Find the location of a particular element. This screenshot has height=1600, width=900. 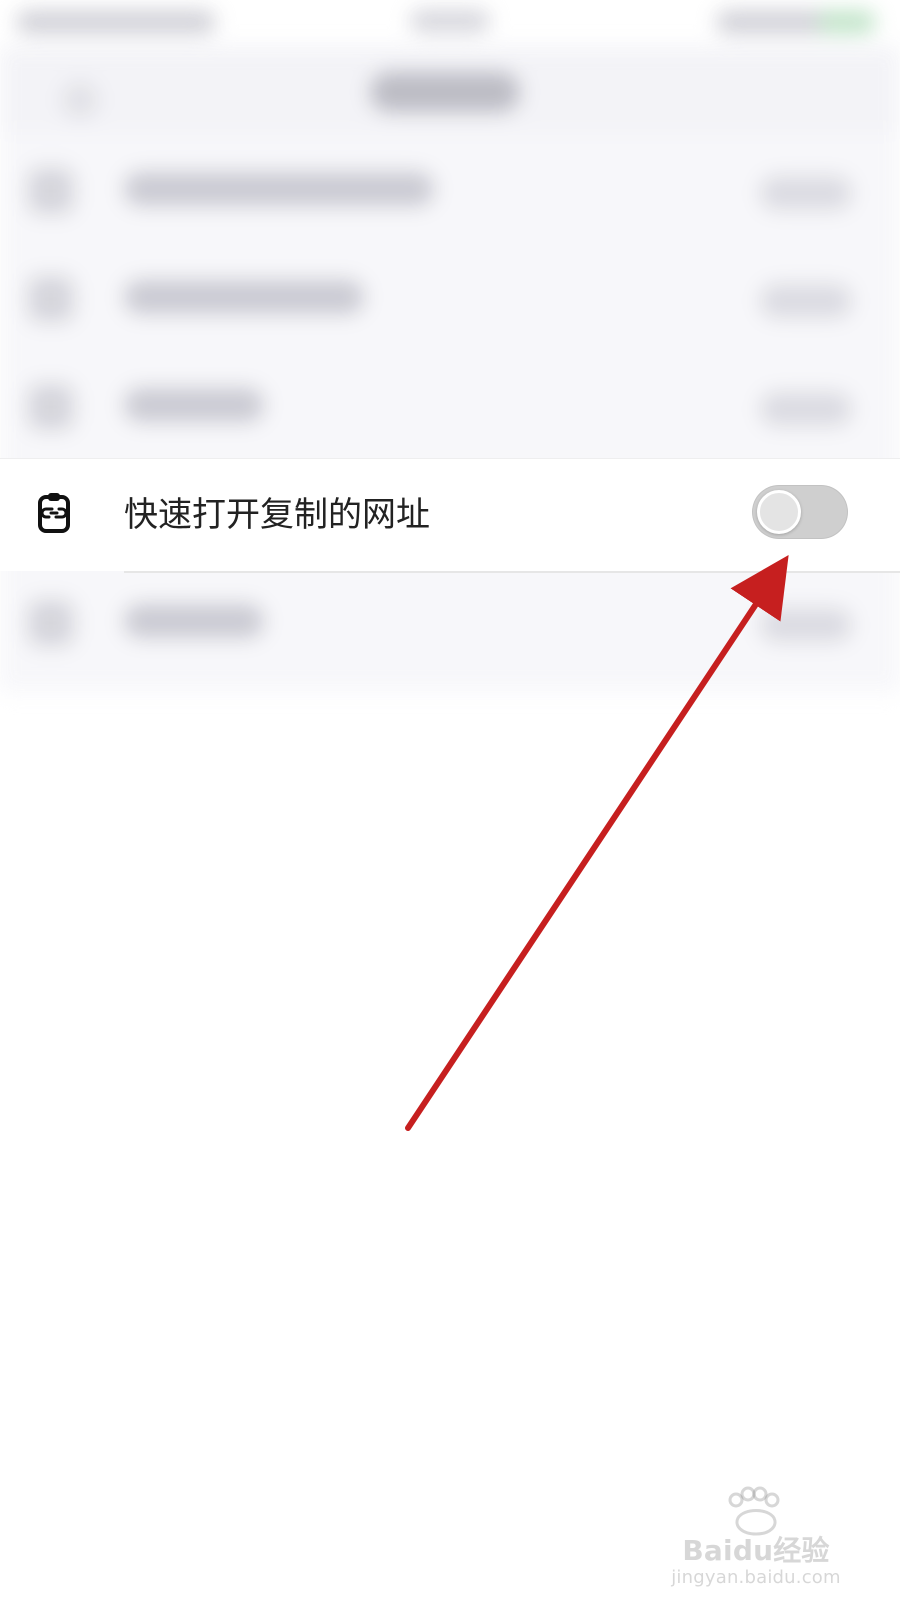

status-bar is located at coordinates (450, 23).